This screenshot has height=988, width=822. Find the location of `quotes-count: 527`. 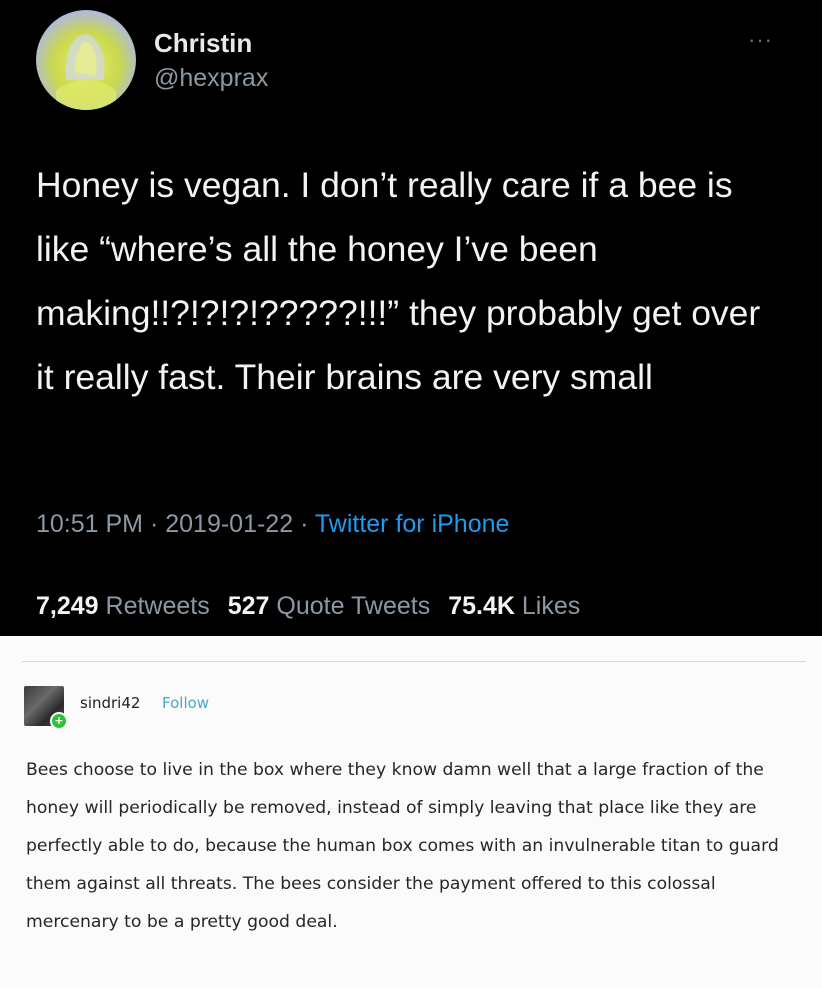

quotes-count: 527 is located at coordinates (248, 606).